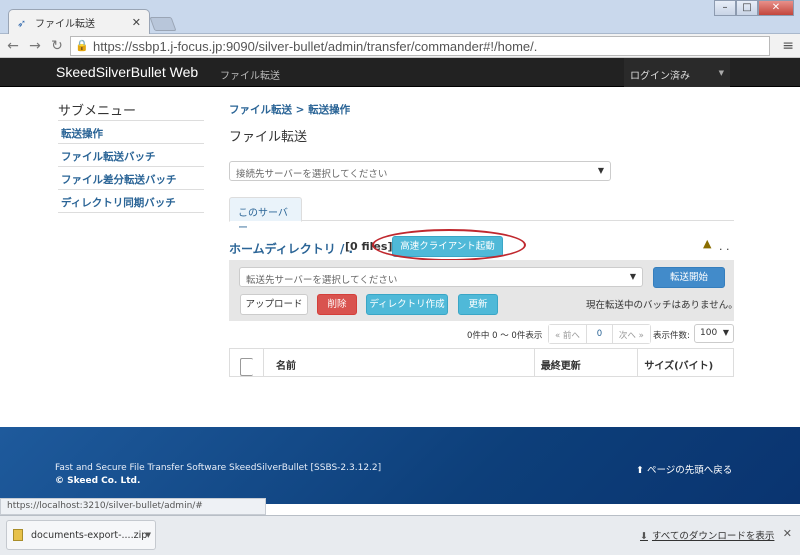  I want to click on app-navbar: SkeedSilverBullet Web ファイル転送 ログイン済み ▼, so click(400, 72).